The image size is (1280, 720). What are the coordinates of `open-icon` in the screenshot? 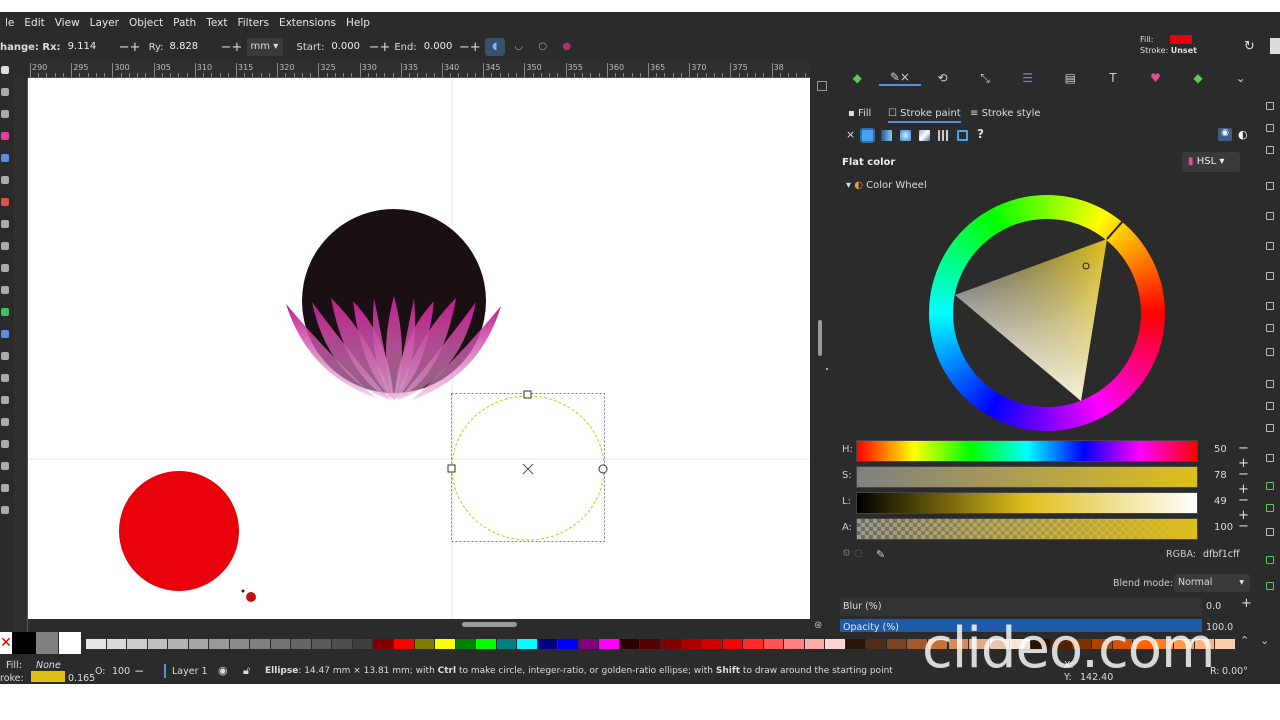 It's located at (1270, 128).